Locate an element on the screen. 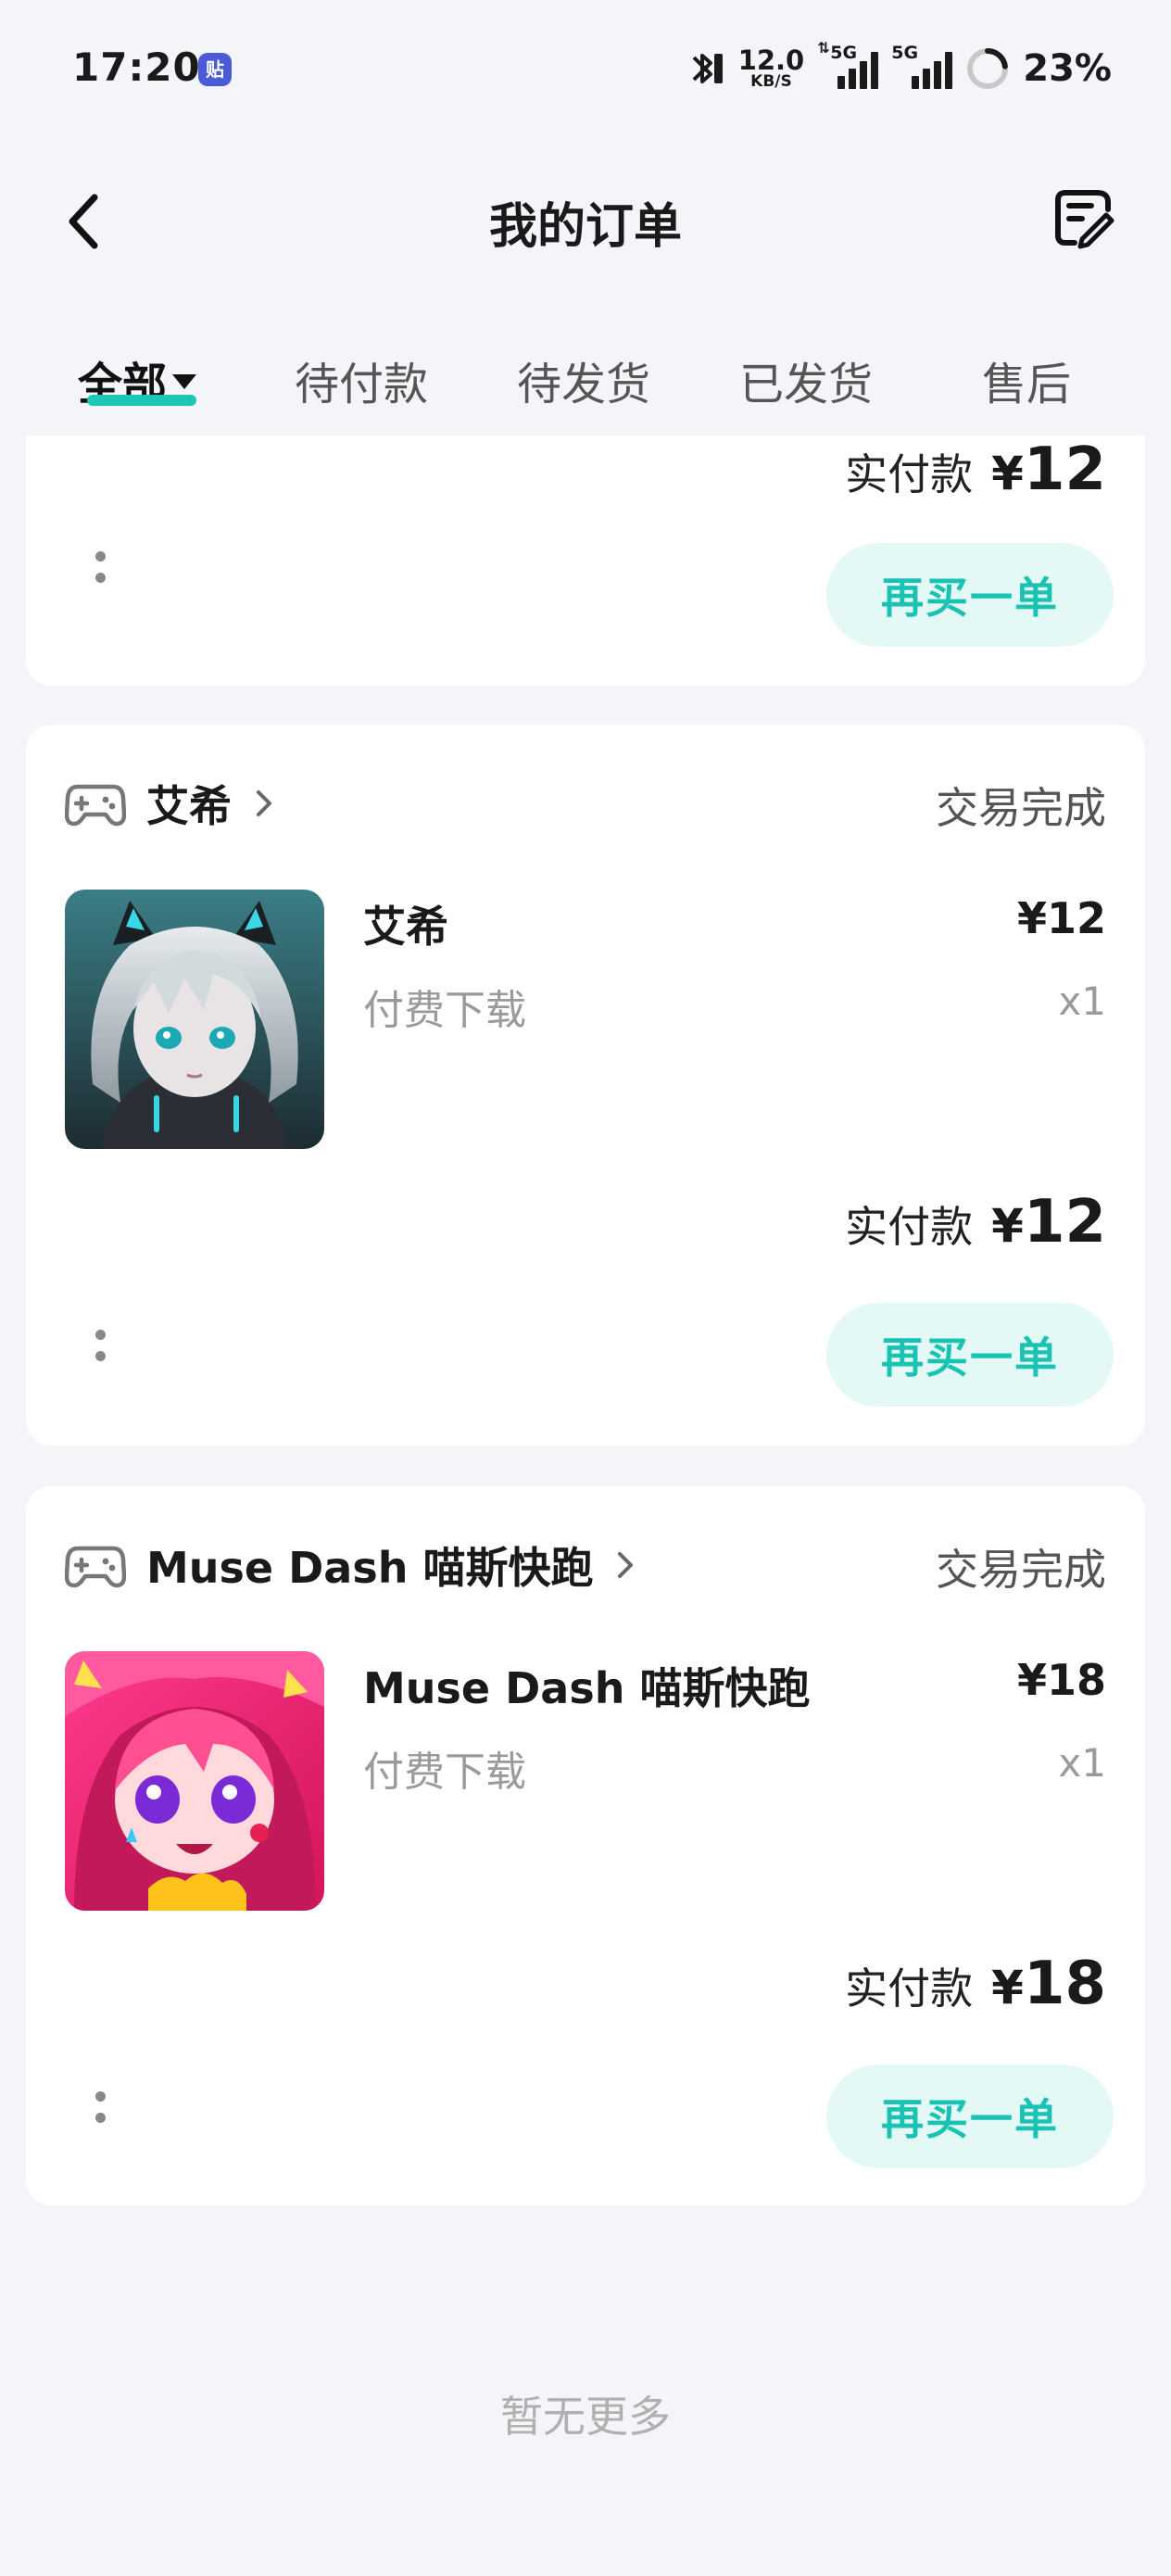  network-speed-unit: KB/S is located at coordinates (771, 81).